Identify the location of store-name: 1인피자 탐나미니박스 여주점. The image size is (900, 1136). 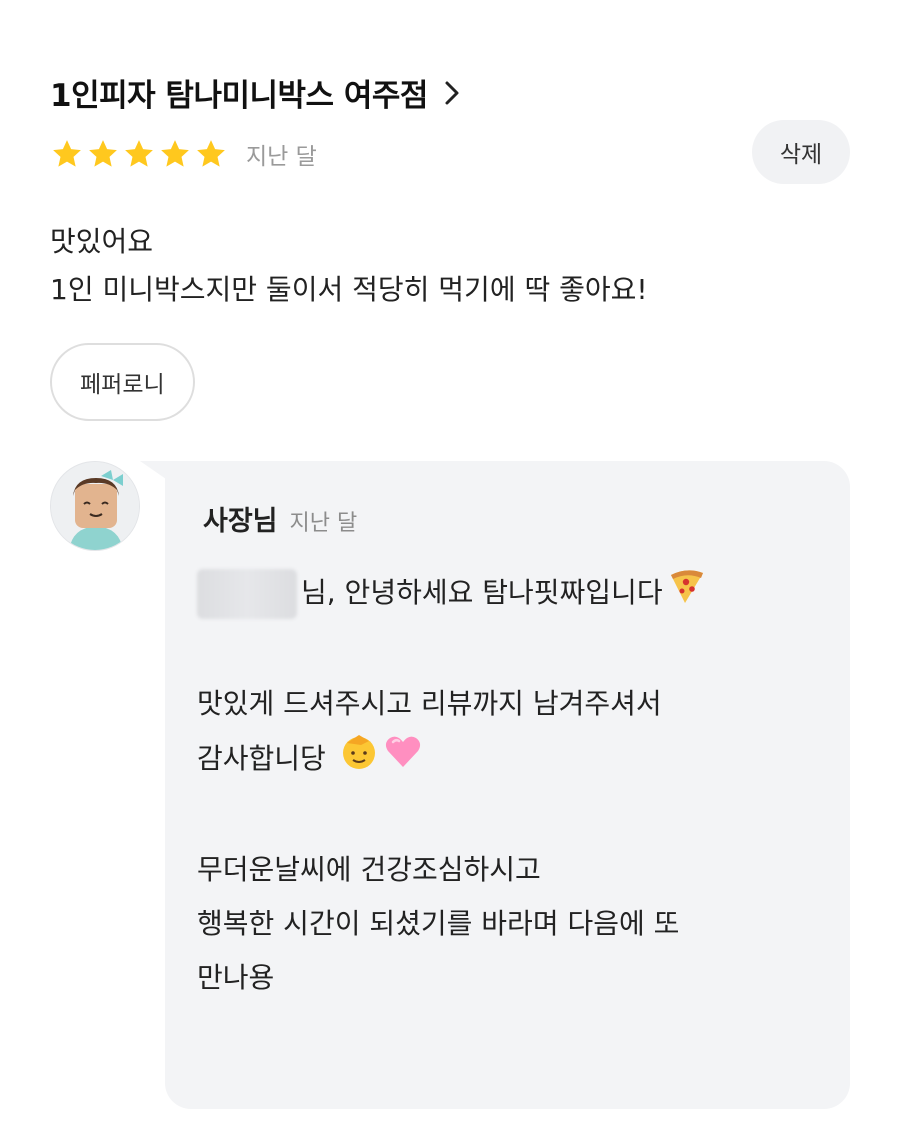
(239, 96).